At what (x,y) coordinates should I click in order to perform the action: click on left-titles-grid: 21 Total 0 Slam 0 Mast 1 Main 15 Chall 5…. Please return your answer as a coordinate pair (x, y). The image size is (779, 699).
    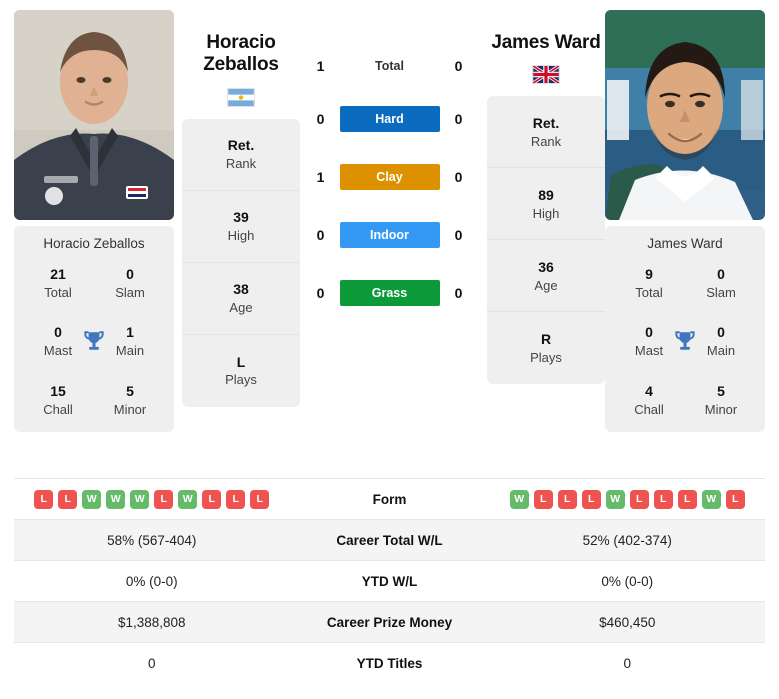
    Looking at the image, I should click on (94, 341).